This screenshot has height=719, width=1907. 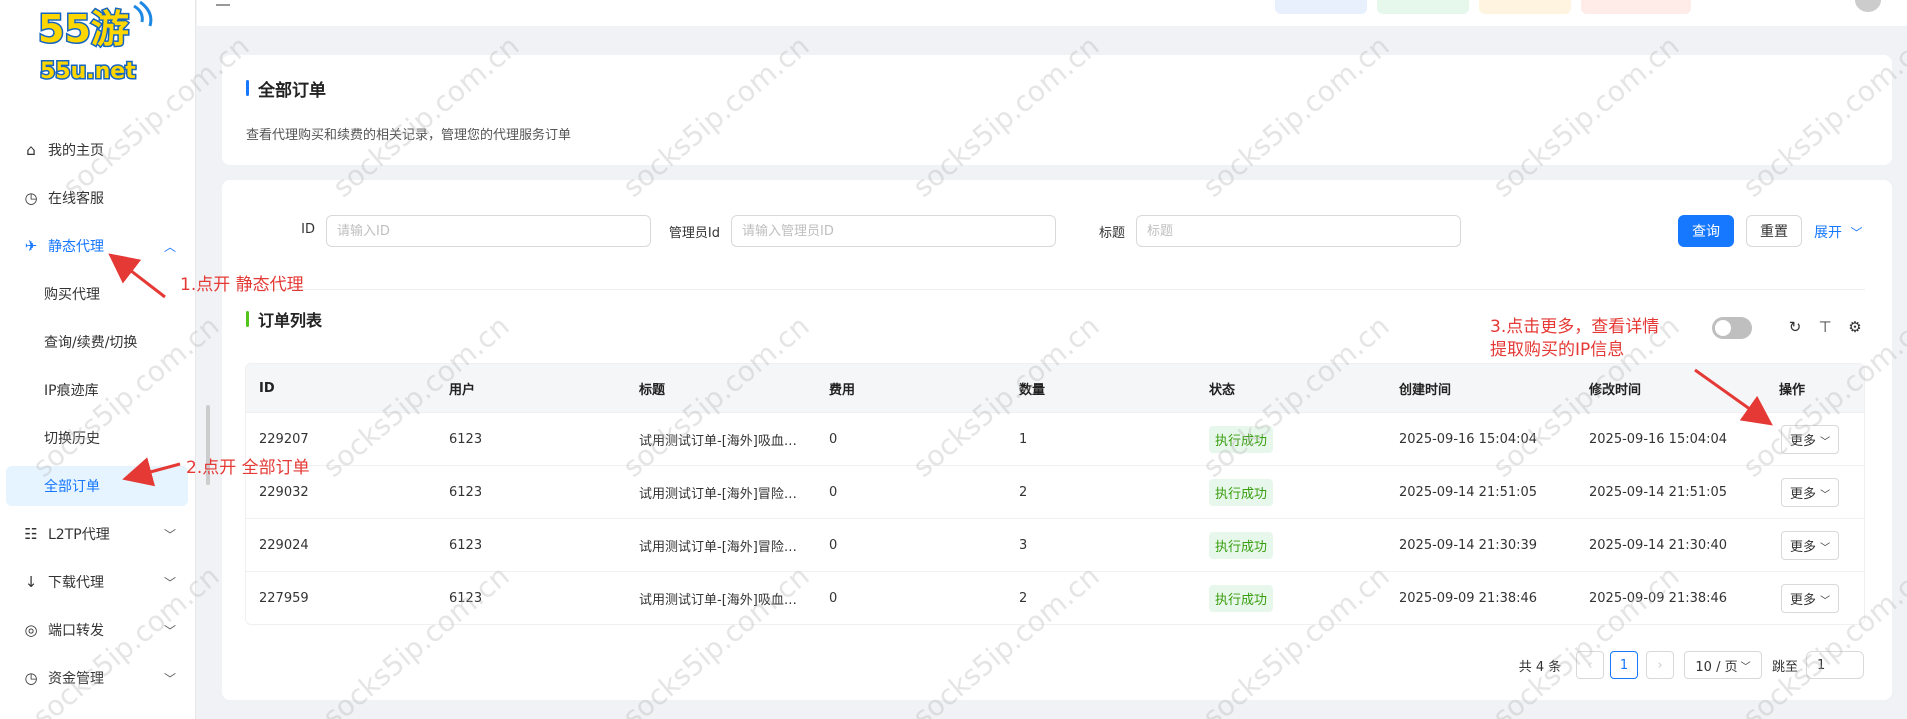 What do you see at coordinates (1660, 665) in the screenshot?
I see `pagination-next-button: ›` at bounding box center [1660, 665].